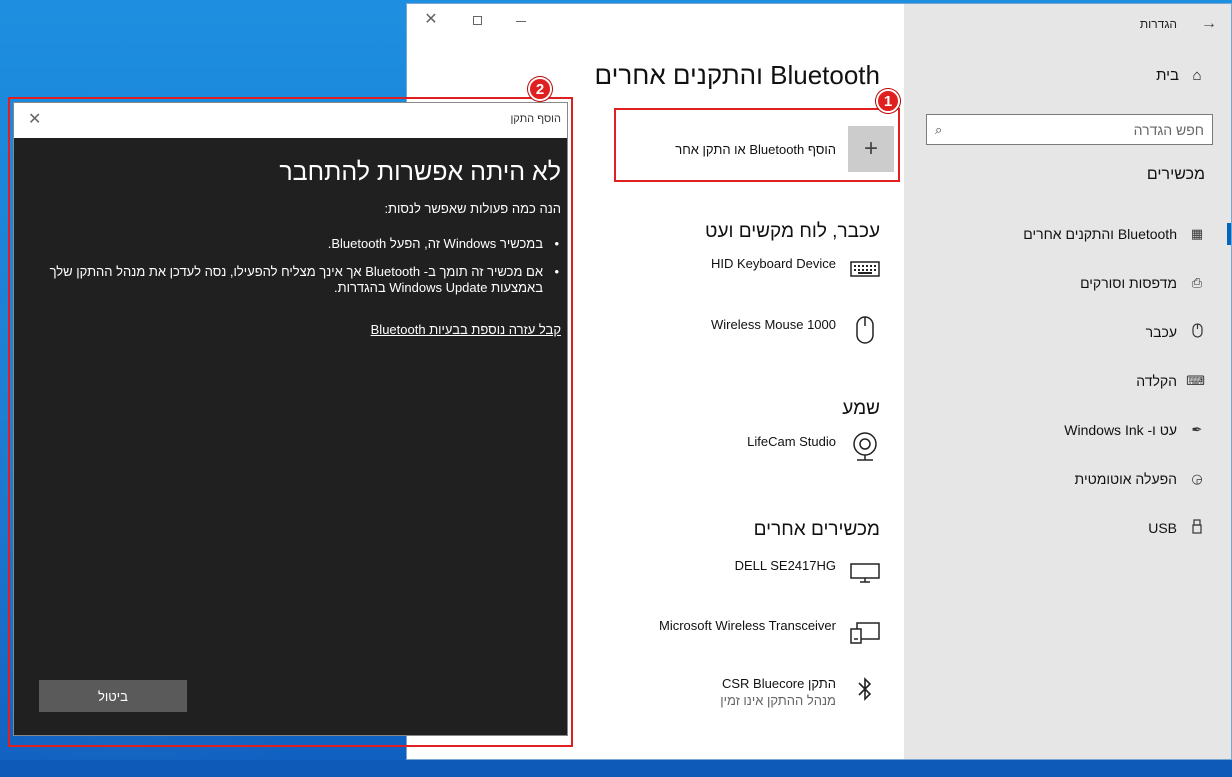 This screenshot has height=777, width=1232. What do you see at coordinates (865, 689) in the screenshot?
I see `bluetooth-icon` at bounding box center [865, 689].